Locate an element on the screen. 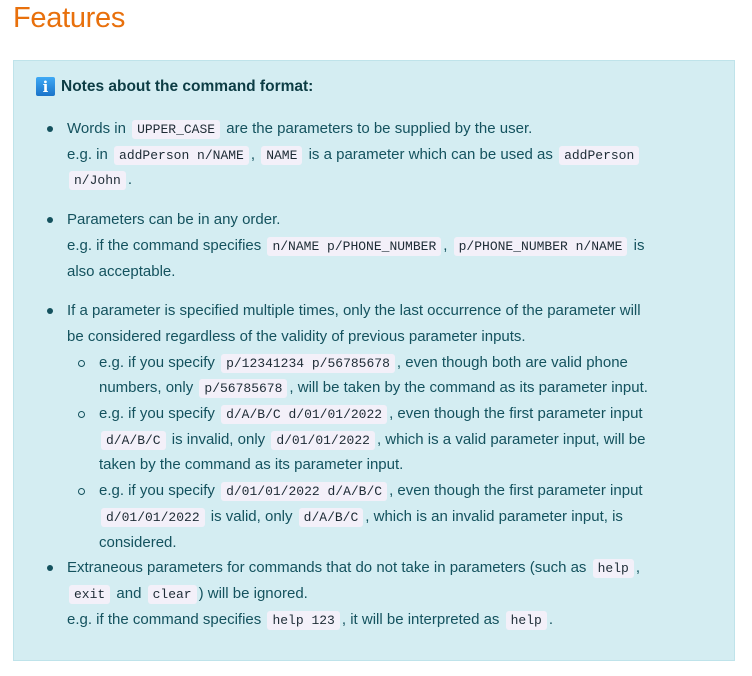 This screenshot has height=676, width=752. note-line: also acceptable. is located at coordinates (121, 272).